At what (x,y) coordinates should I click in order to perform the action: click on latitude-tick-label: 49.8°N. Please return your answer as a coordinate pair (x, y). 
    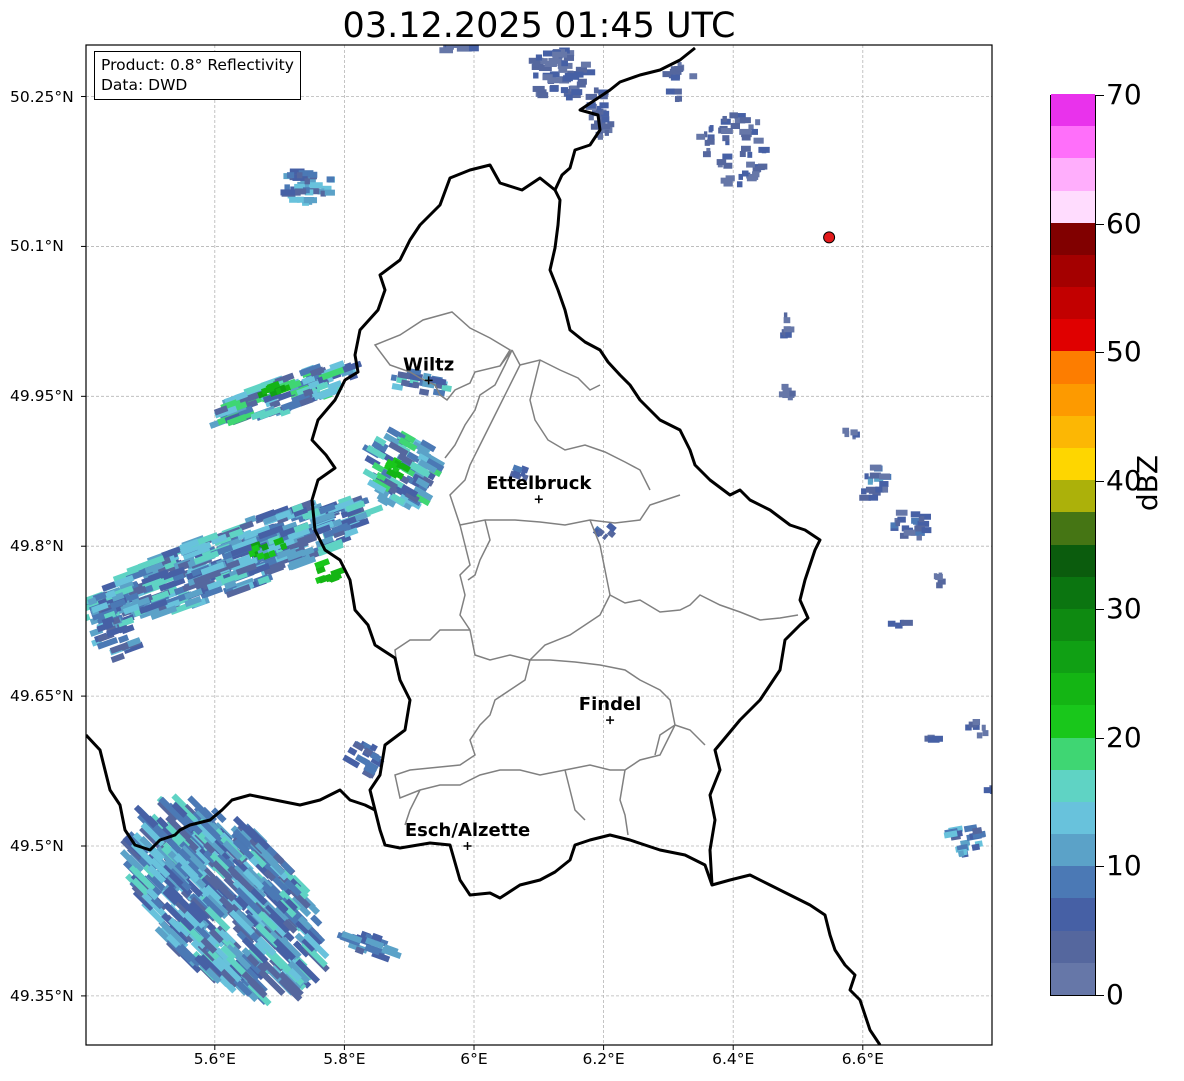
    Looking at the image, I should click on (37, 546).